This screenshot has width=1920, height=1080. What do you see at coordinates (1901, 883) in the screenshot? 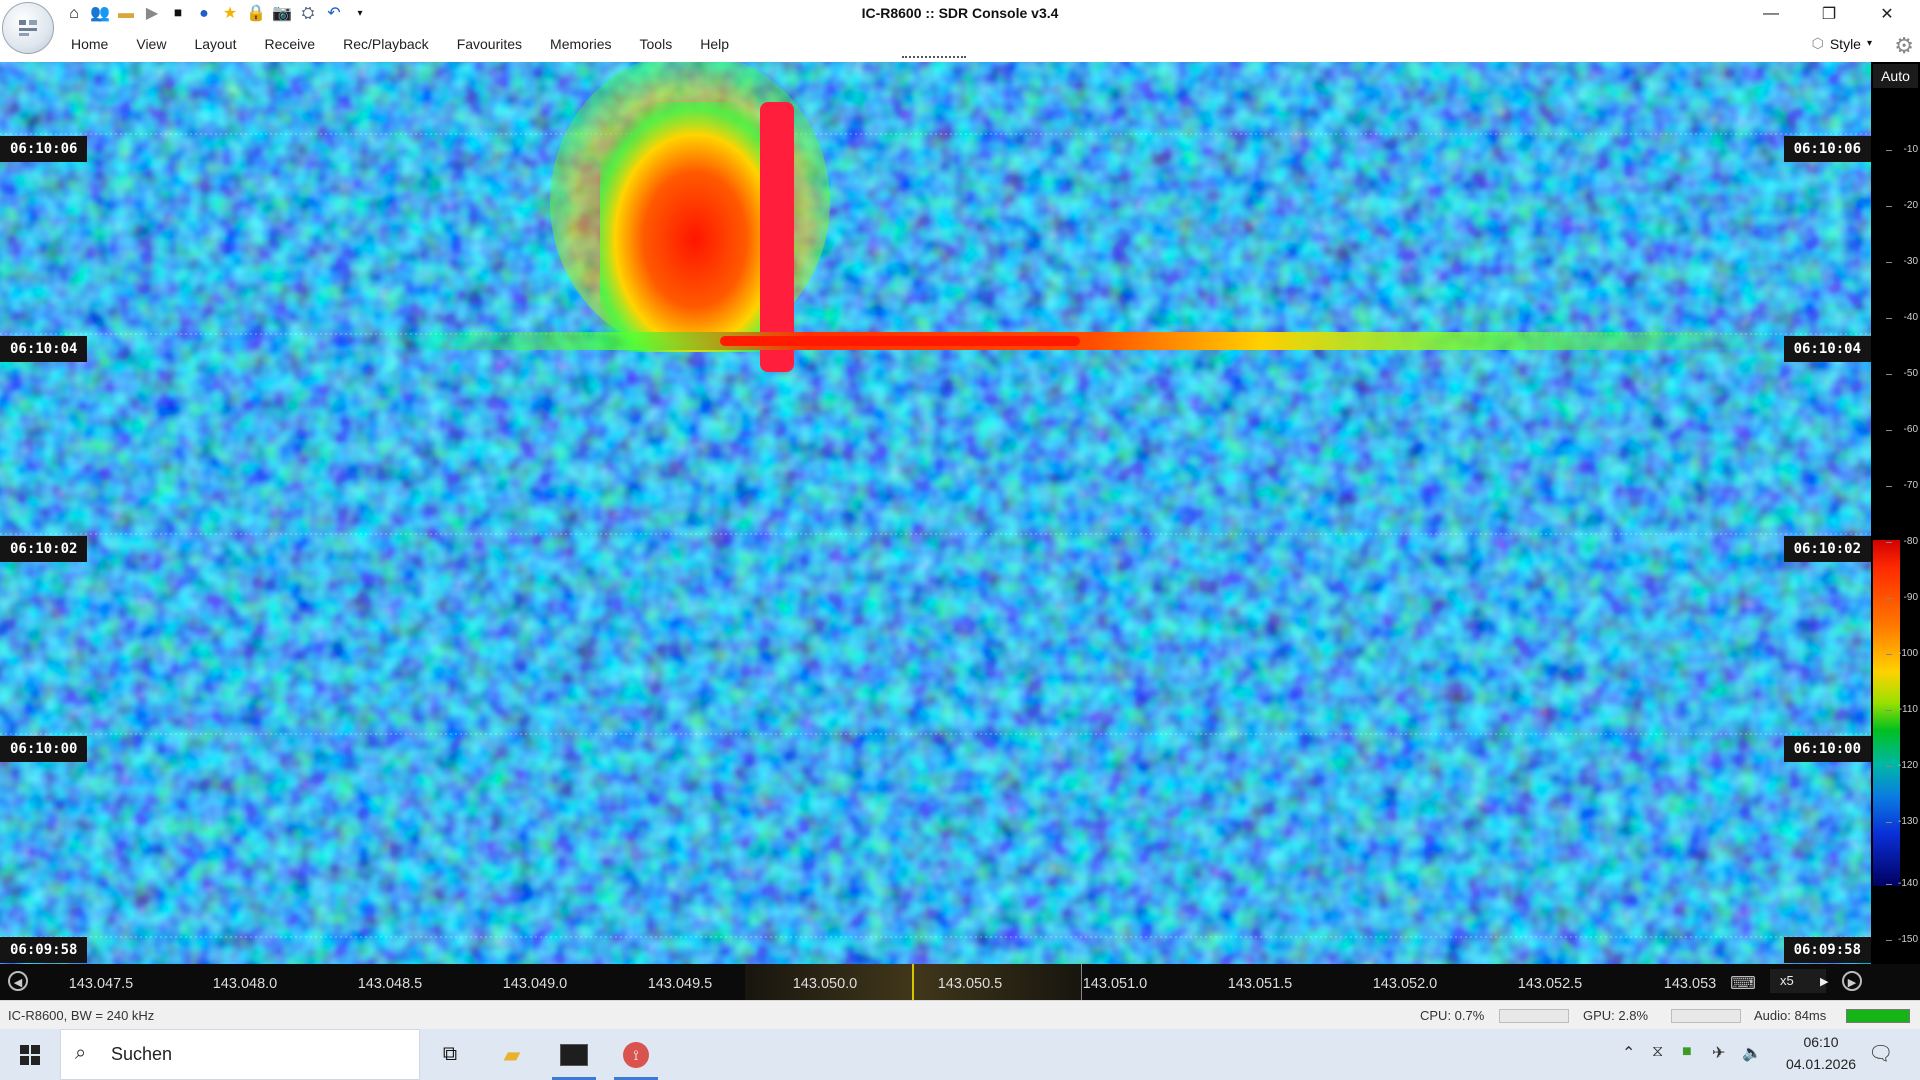
I see `level-tick: -140` at bounding box center [1901, 883].